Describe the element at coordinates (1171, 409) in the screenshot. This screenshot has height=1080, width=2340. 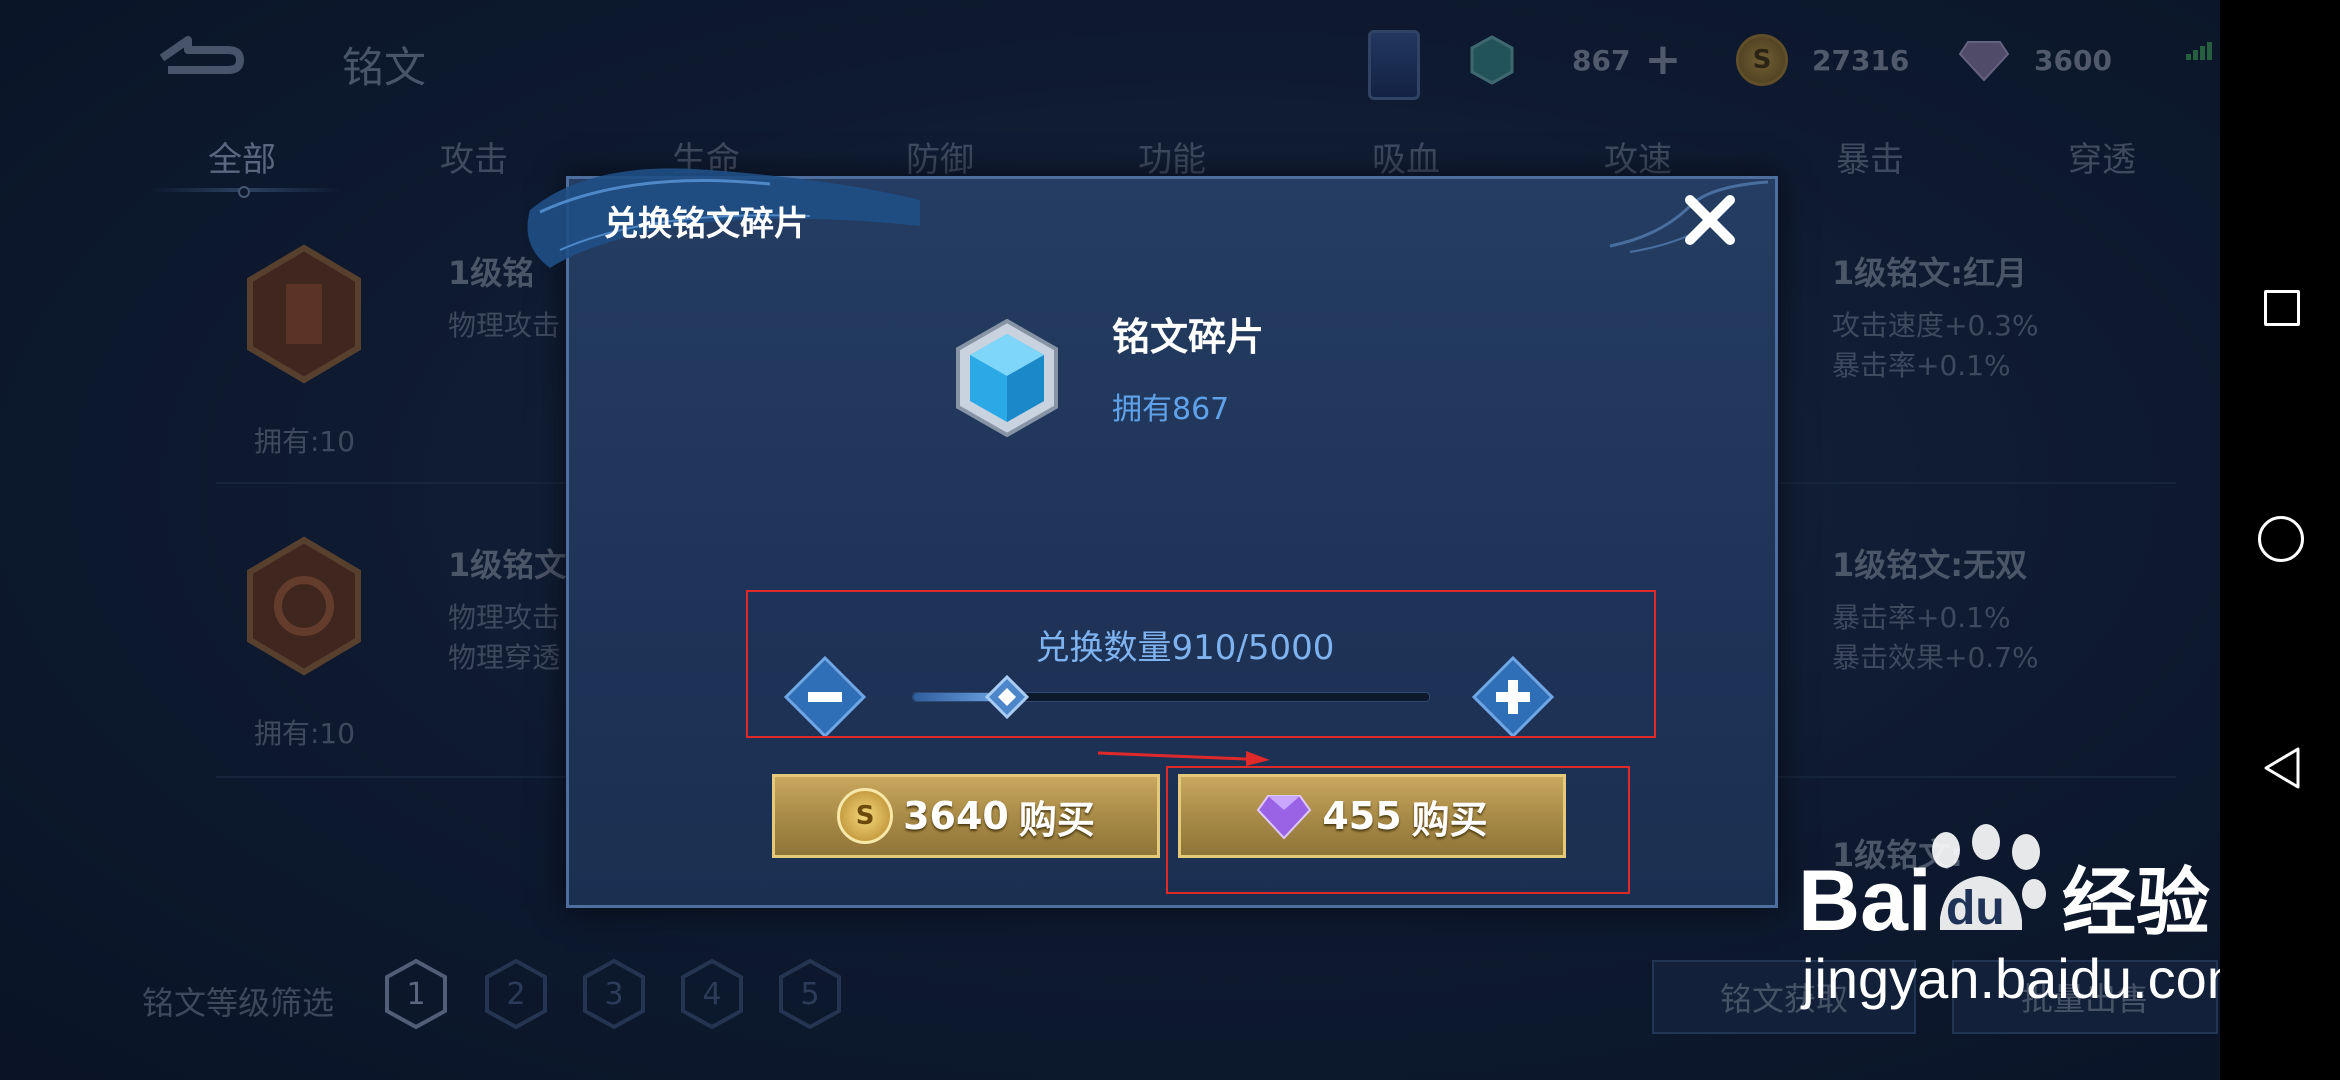
I see `item-owned-count: 拥有867` at that location.